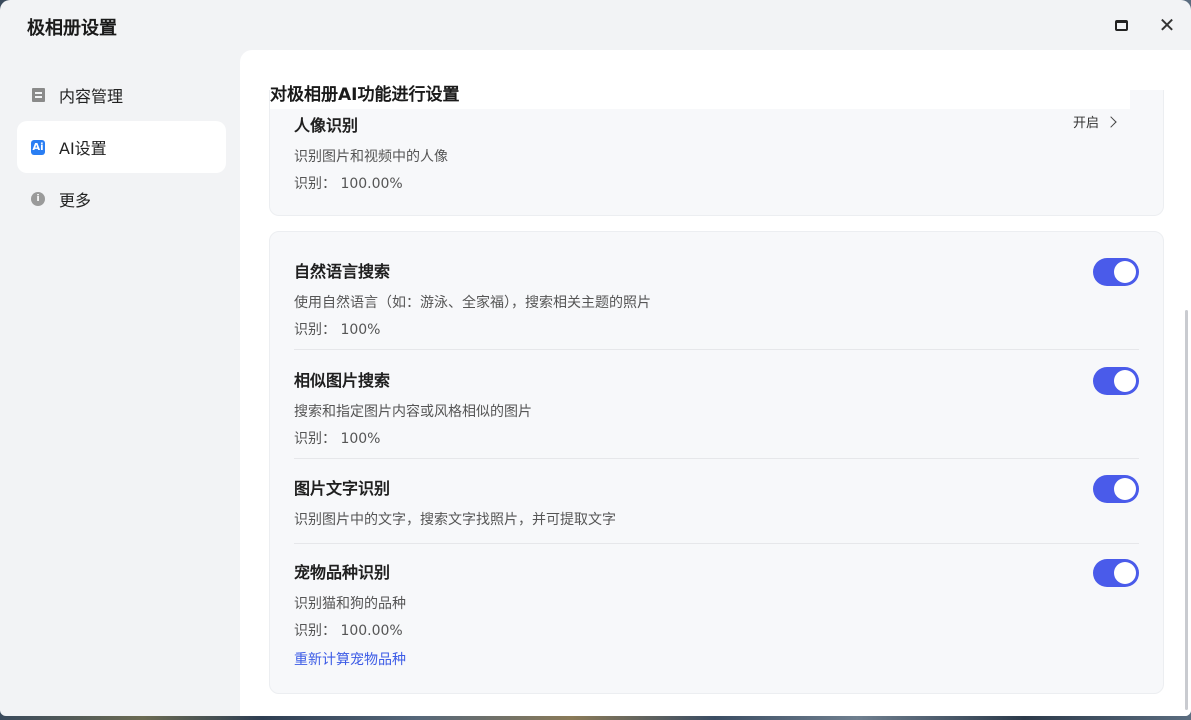 This screenshot has width=1191, height=720. Describe the element at coordinates (1116, 381) in the screenshot. I see `similar-image-toggle` at that location.